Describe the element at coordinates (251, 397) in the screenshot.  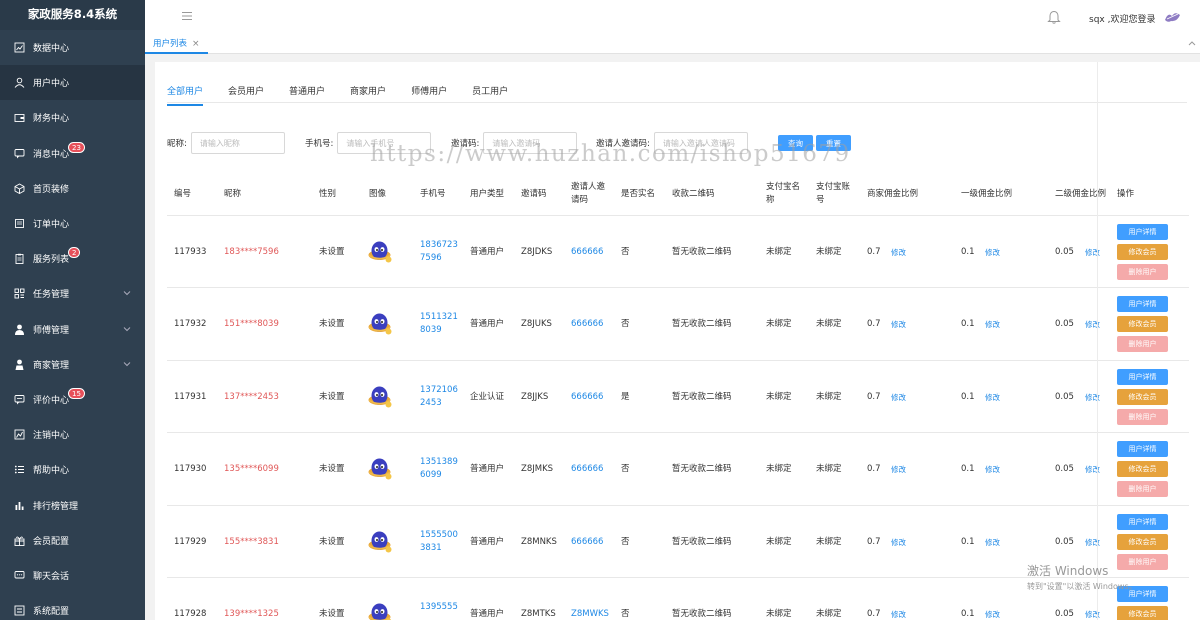
I see `cell-nickname: 137****2453` at that location.